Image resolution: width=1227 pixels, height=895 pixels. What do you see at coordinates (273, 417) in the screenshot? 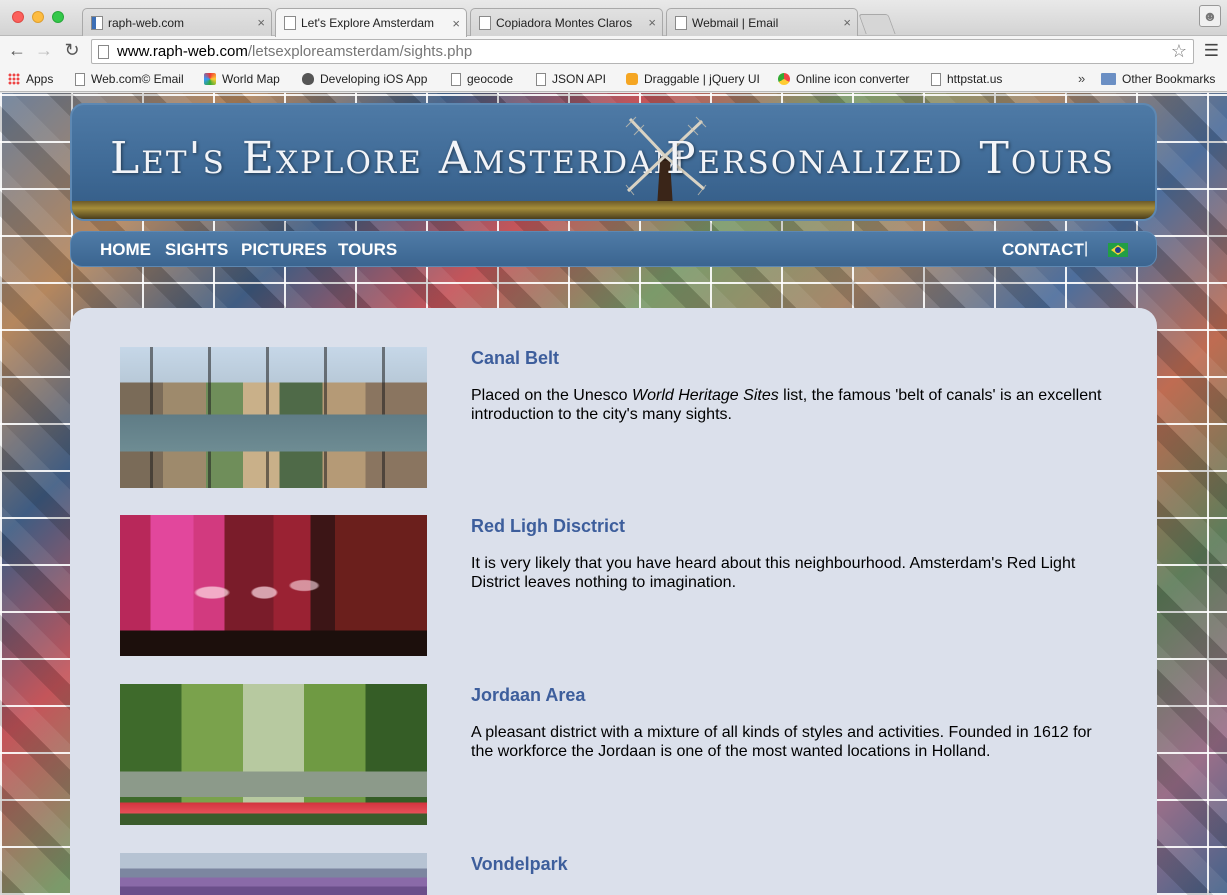
I see `canal-belt-photo` at bounding box center [273, 417].